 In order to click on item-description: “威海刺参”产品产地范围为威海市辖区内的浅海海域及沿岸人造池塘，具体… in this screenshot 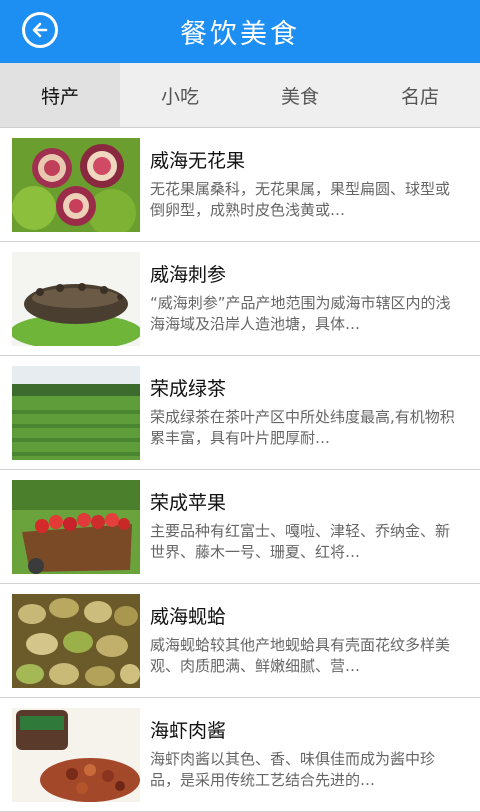, I will do `click(300, 313)`.